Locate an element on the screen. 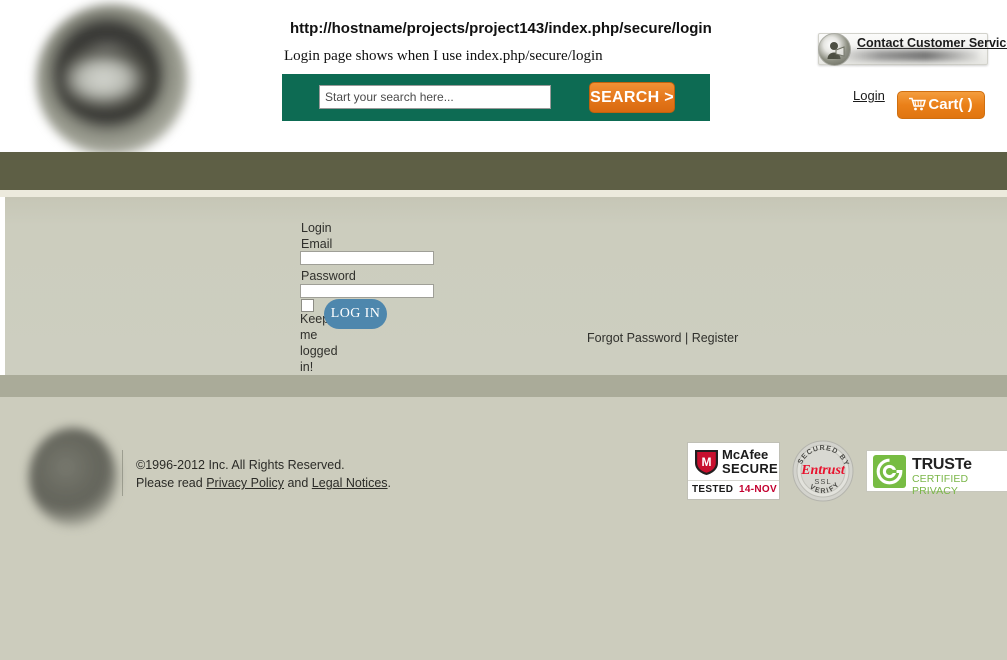 The image size is (1007, 660). password-label: Password is located at coordinates (328, 276).